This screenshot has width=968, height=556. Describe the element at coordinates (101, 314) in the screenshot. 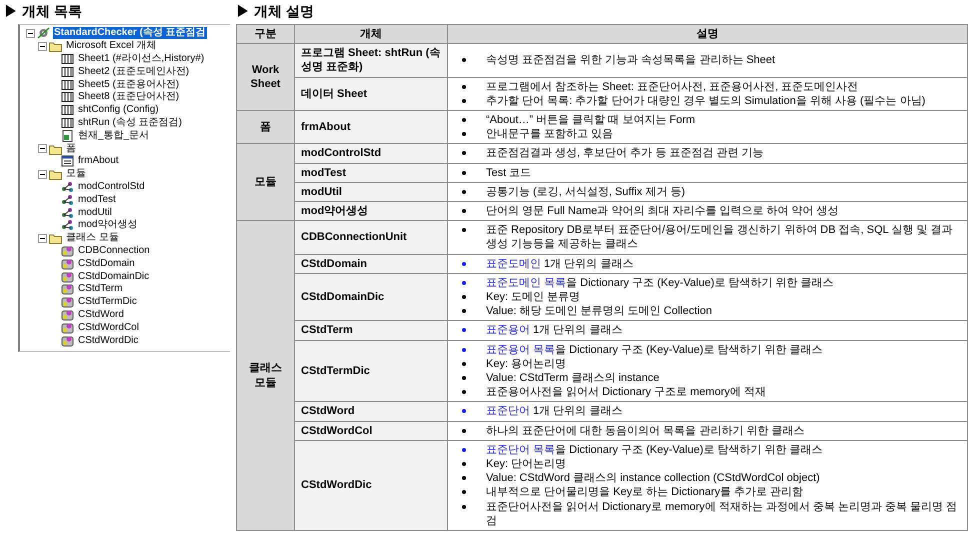

I see `tree-item: CStdWord` at that location.